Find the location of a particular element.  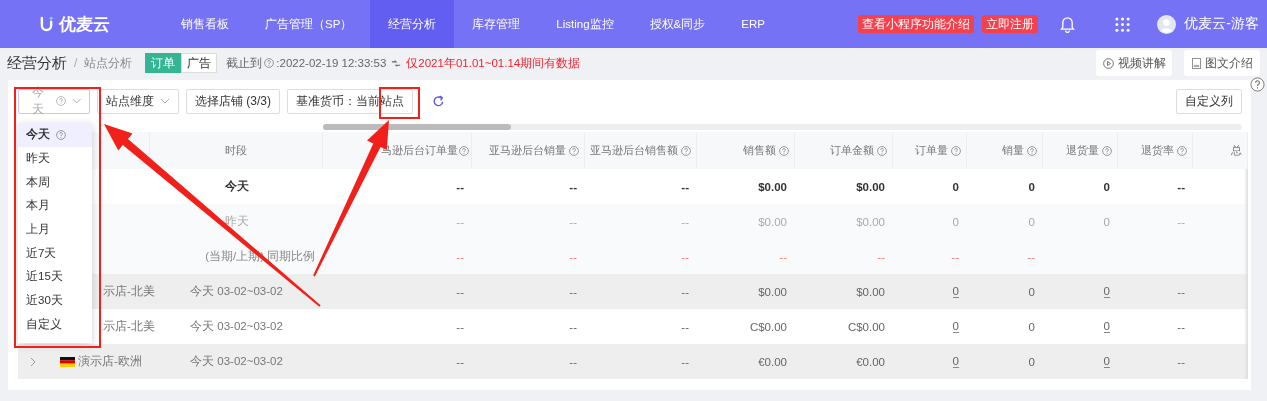

nav-tab: 销售看板 is located at coordinates (205, 24).